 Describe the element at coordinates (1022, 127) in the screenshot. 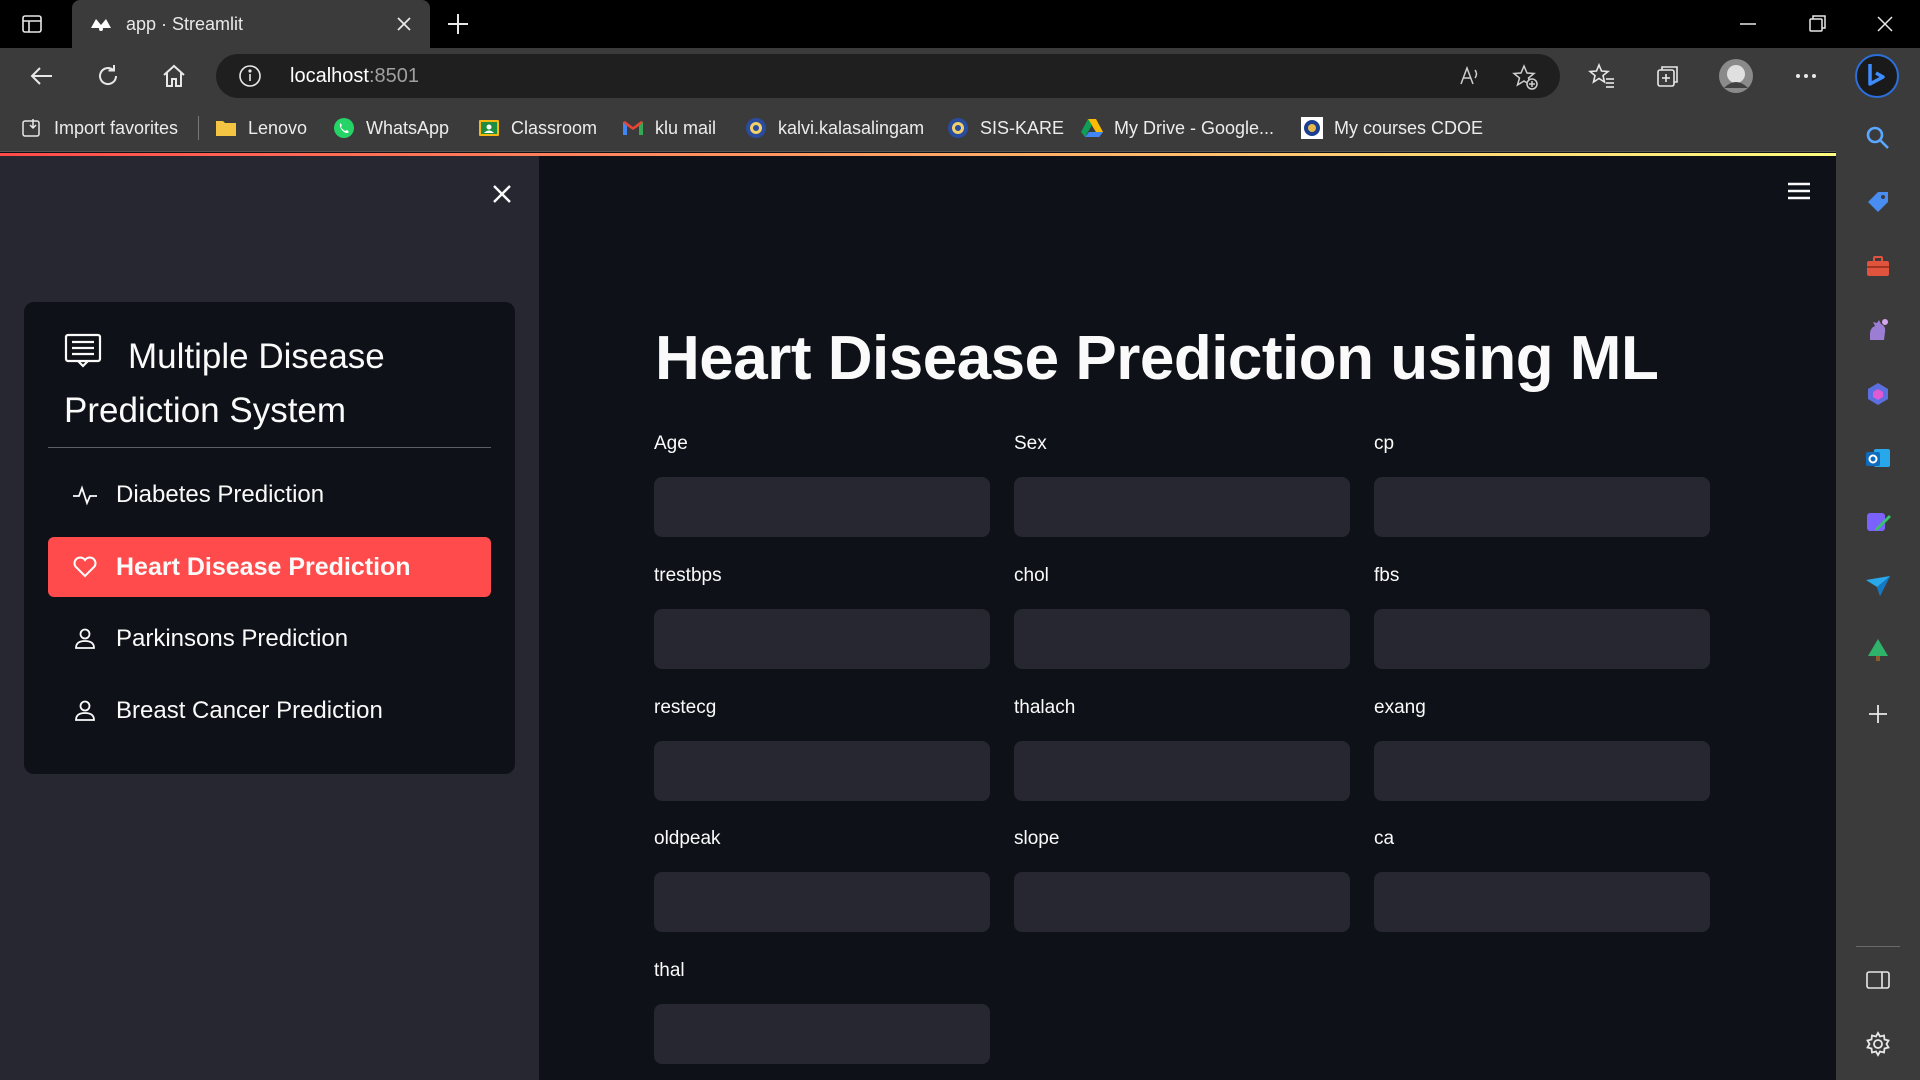

I see `bookmark-label: SIS-KARE` at that location.